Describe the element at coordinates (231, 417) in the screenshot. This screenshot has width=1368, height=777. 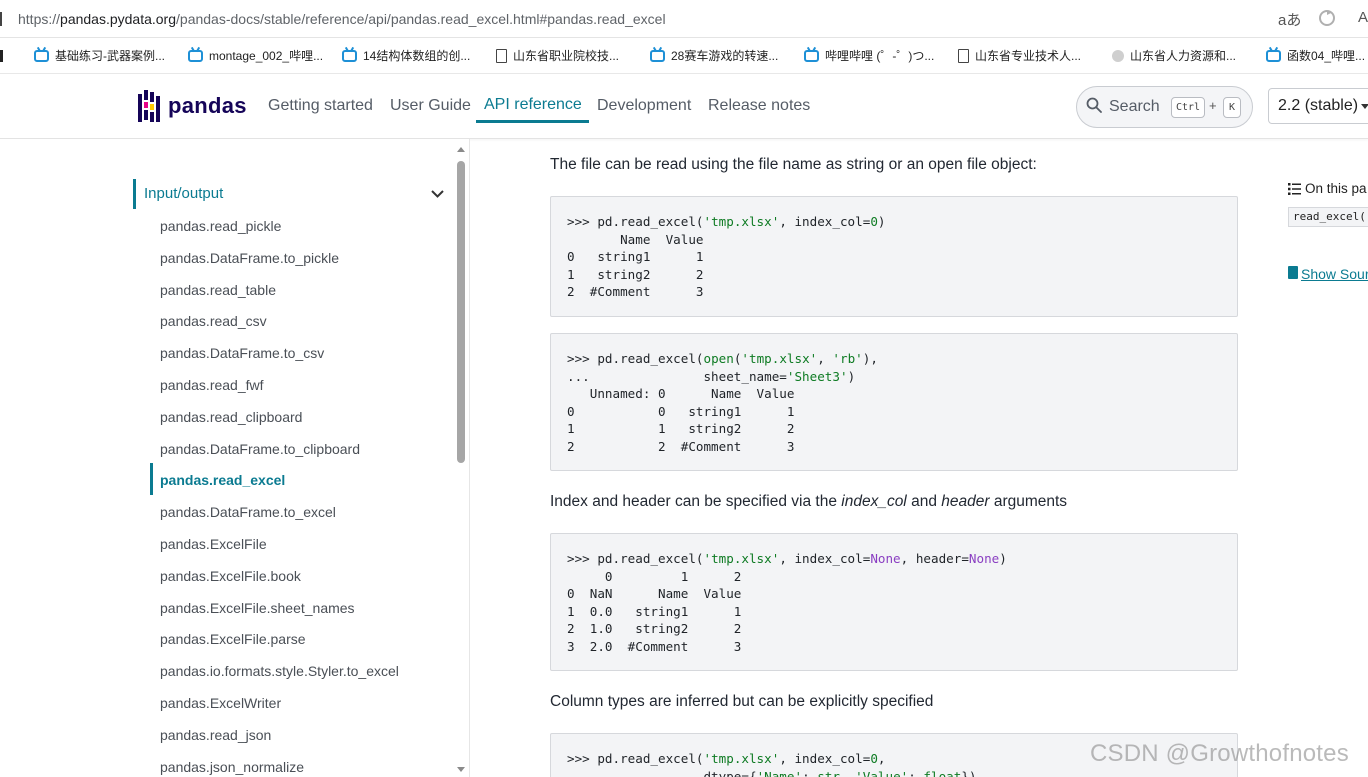
I see `sidebar-item: pandas.read_clipboard` at that location.